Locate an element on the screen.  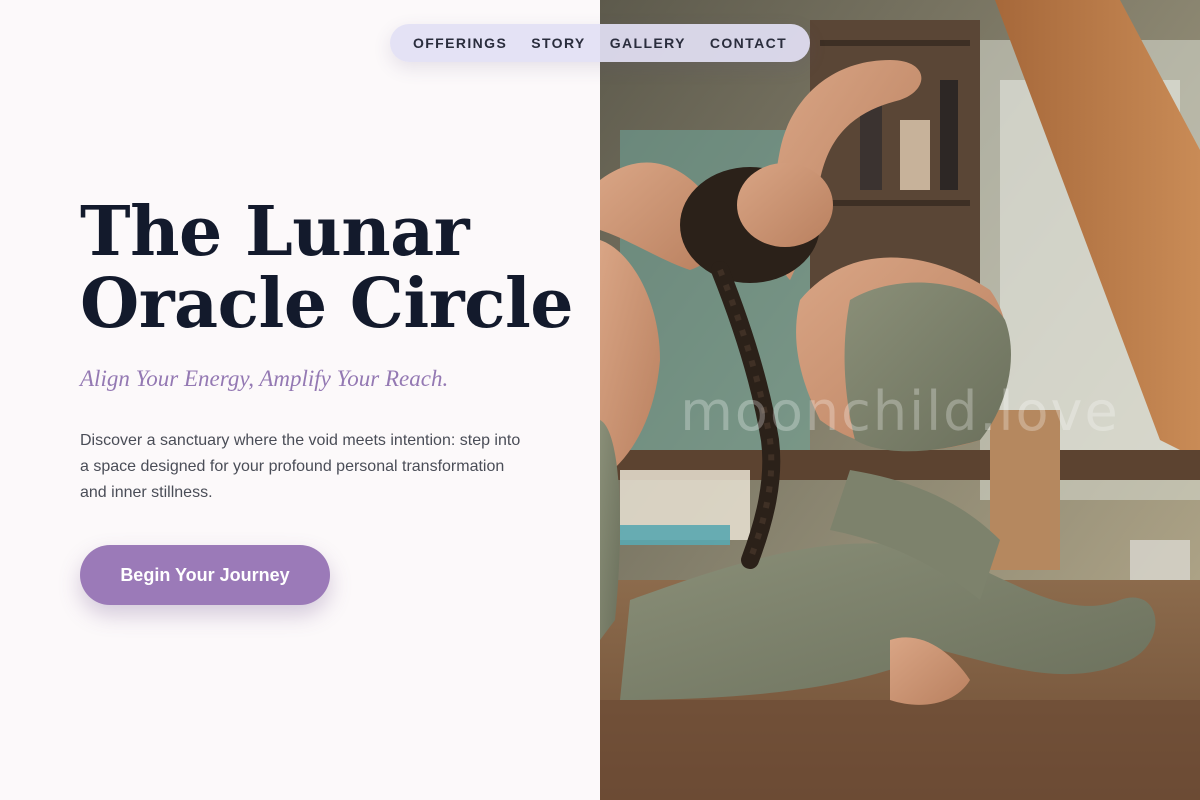
nav-item-offerings: OFFERINGS is located at coordinates (460, 43).